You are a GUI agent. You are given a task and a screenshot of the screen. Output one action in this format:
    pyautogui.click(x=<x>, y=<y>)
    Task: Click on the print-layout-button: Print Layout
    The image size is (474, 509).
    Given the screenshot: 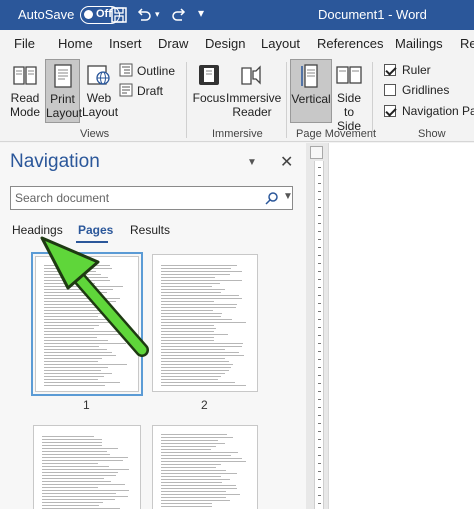 What is the action you would take?
    pyautogui.click(x=63, y=91)
    